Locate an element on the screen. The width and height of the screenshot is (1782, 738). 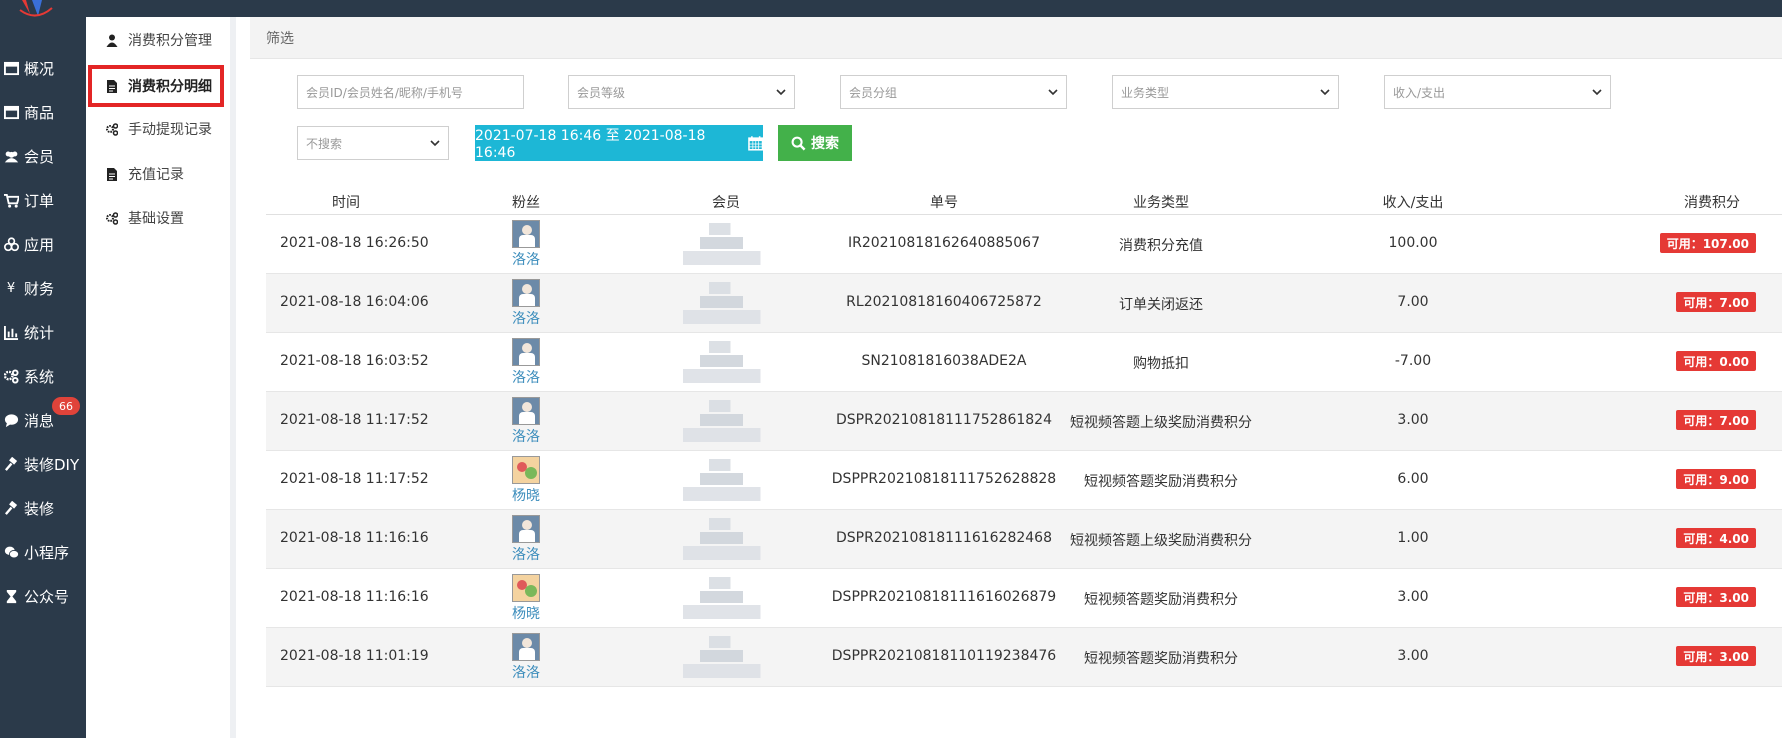
nav-item-members: 会员 is located at coordinates (43, 156).